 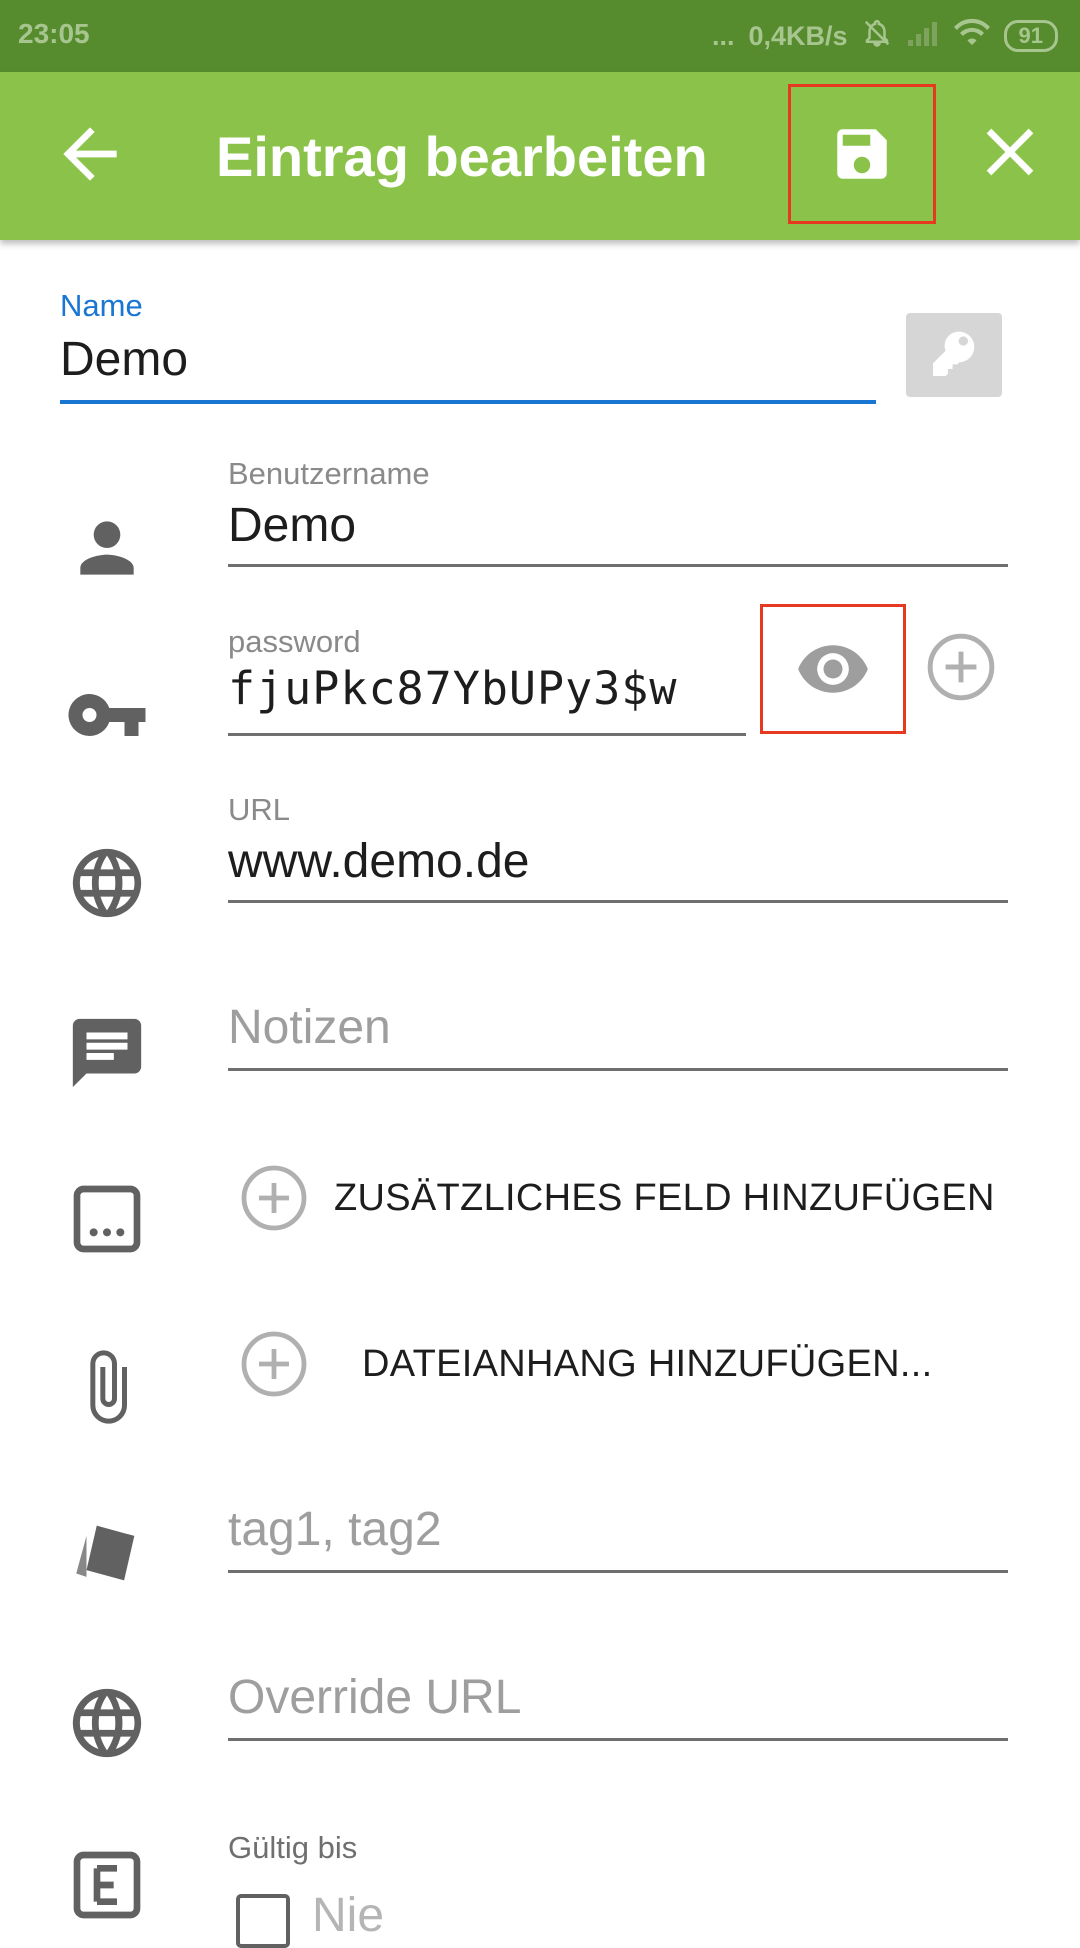 What do you see at coordinates (263, 1921) in the screenshot?
I see `never-expires-checkbox` at bounding box center [263, 1921].